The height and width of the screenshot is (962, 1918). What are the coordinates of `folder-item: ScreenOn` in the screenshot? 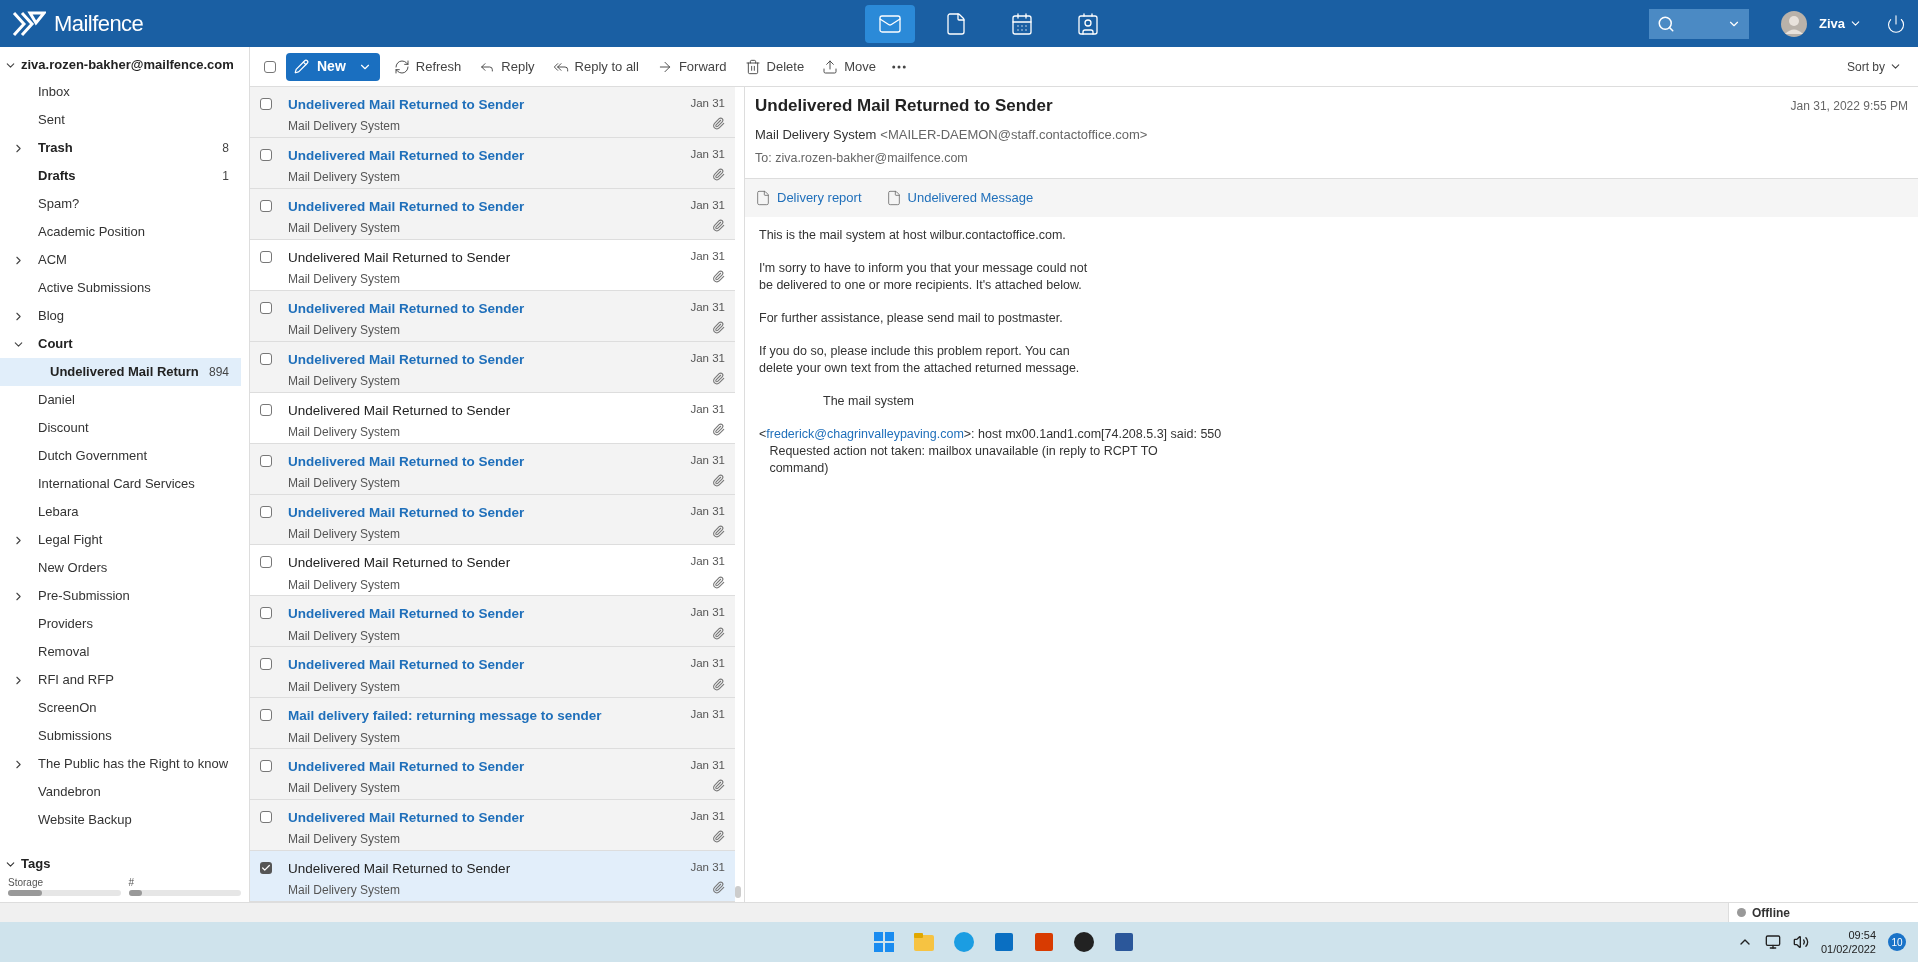 It's located at (120, 708).